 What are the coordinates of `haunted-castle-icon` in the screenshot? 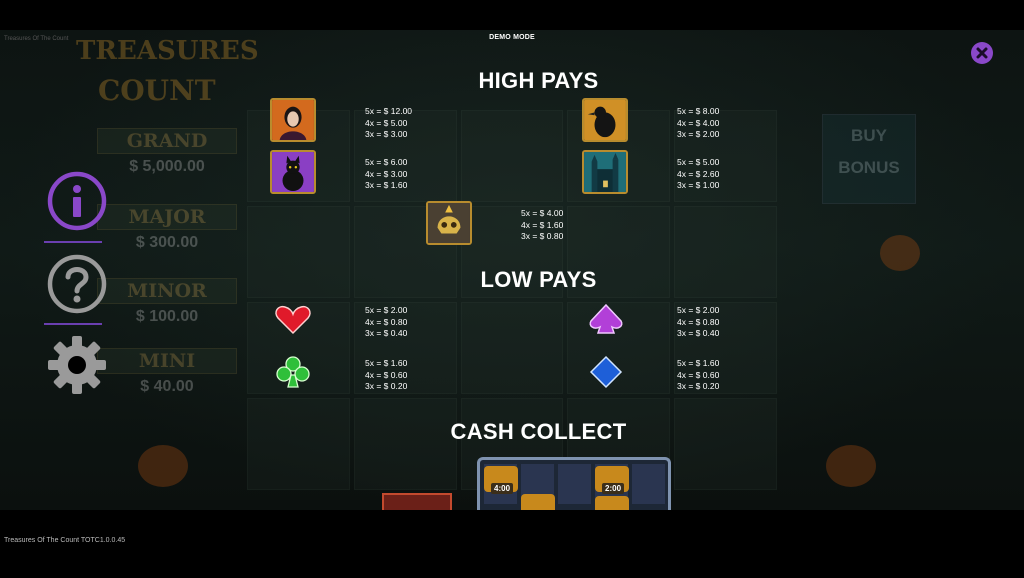 It's located at (605, 172).